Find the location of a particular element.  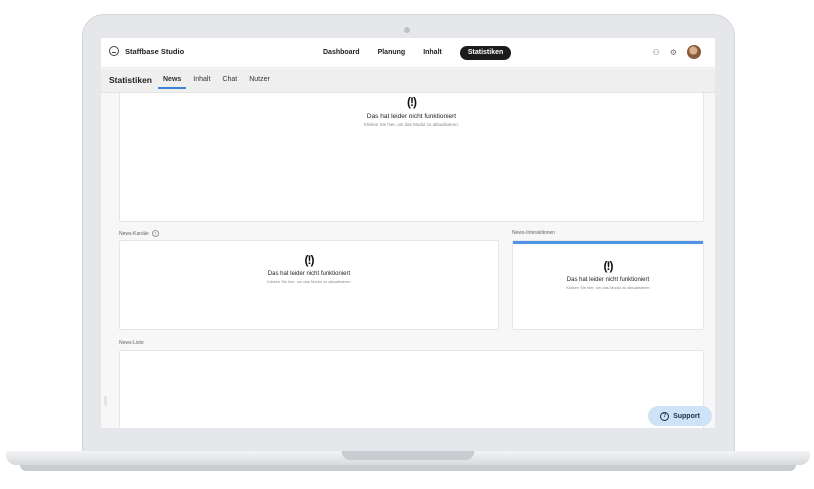

avatar is located at coordinates (694, 52).